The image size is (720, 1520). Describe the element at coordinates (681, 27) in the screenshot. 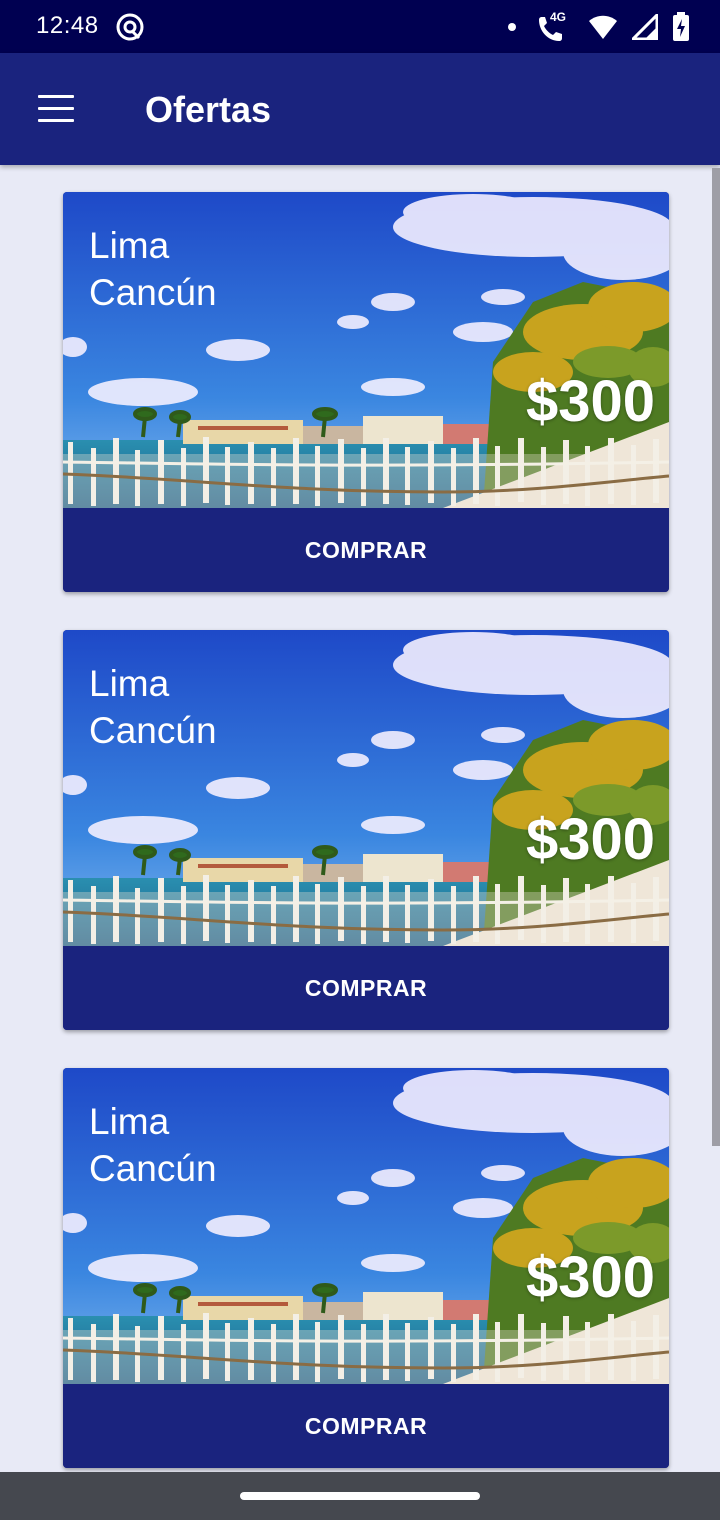

I see `battery-charging-icon` at that location.